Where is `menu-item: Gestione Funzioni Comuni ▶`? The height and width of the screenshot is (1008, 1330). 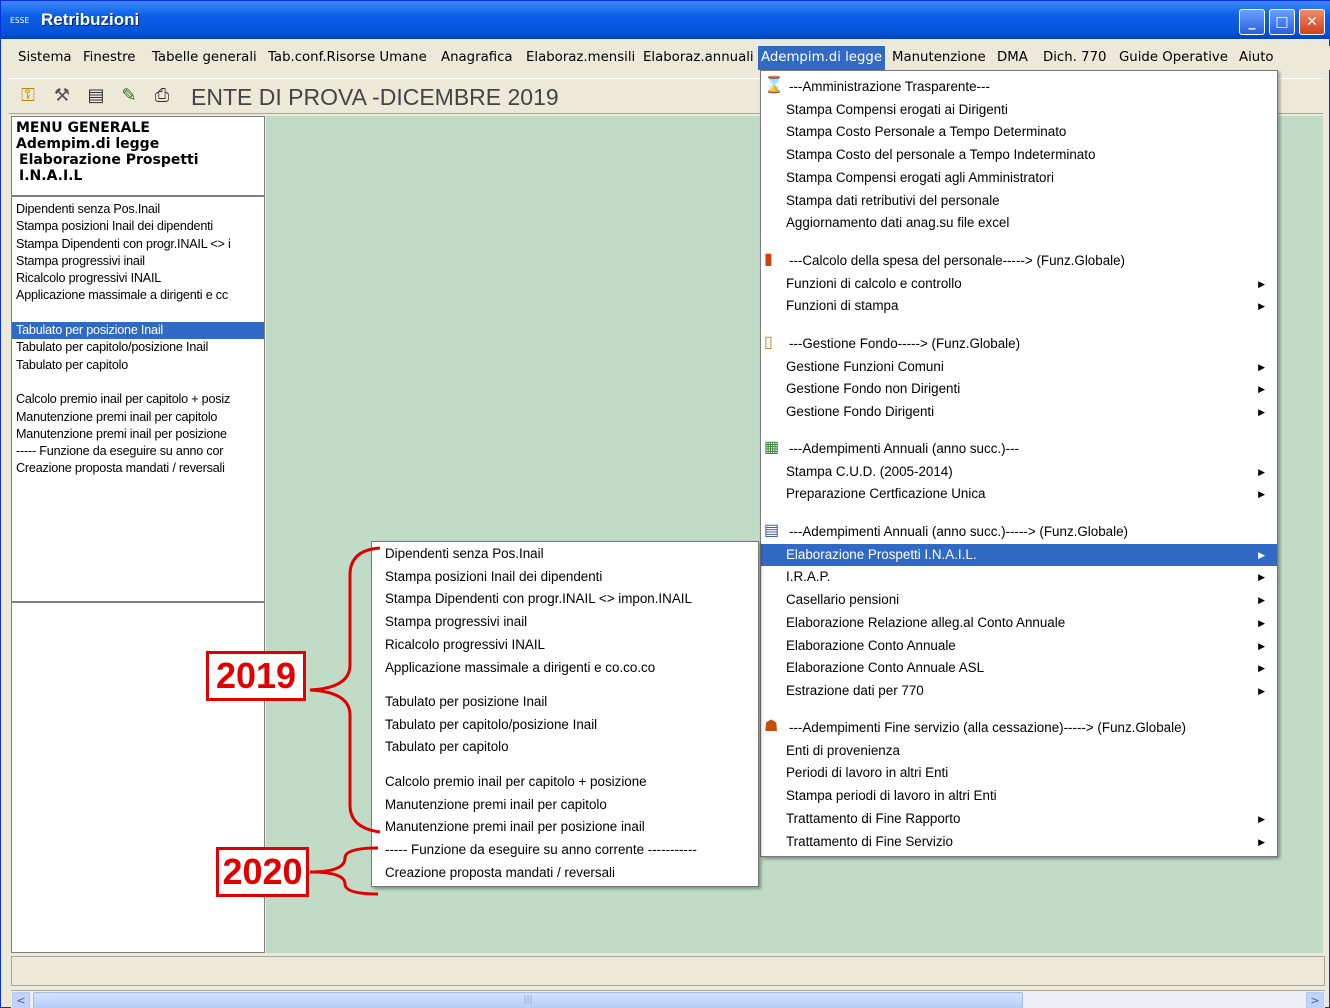
menu-item: Gestione Funzioni Comuni ▶ is located at coordinates (1019, 367).